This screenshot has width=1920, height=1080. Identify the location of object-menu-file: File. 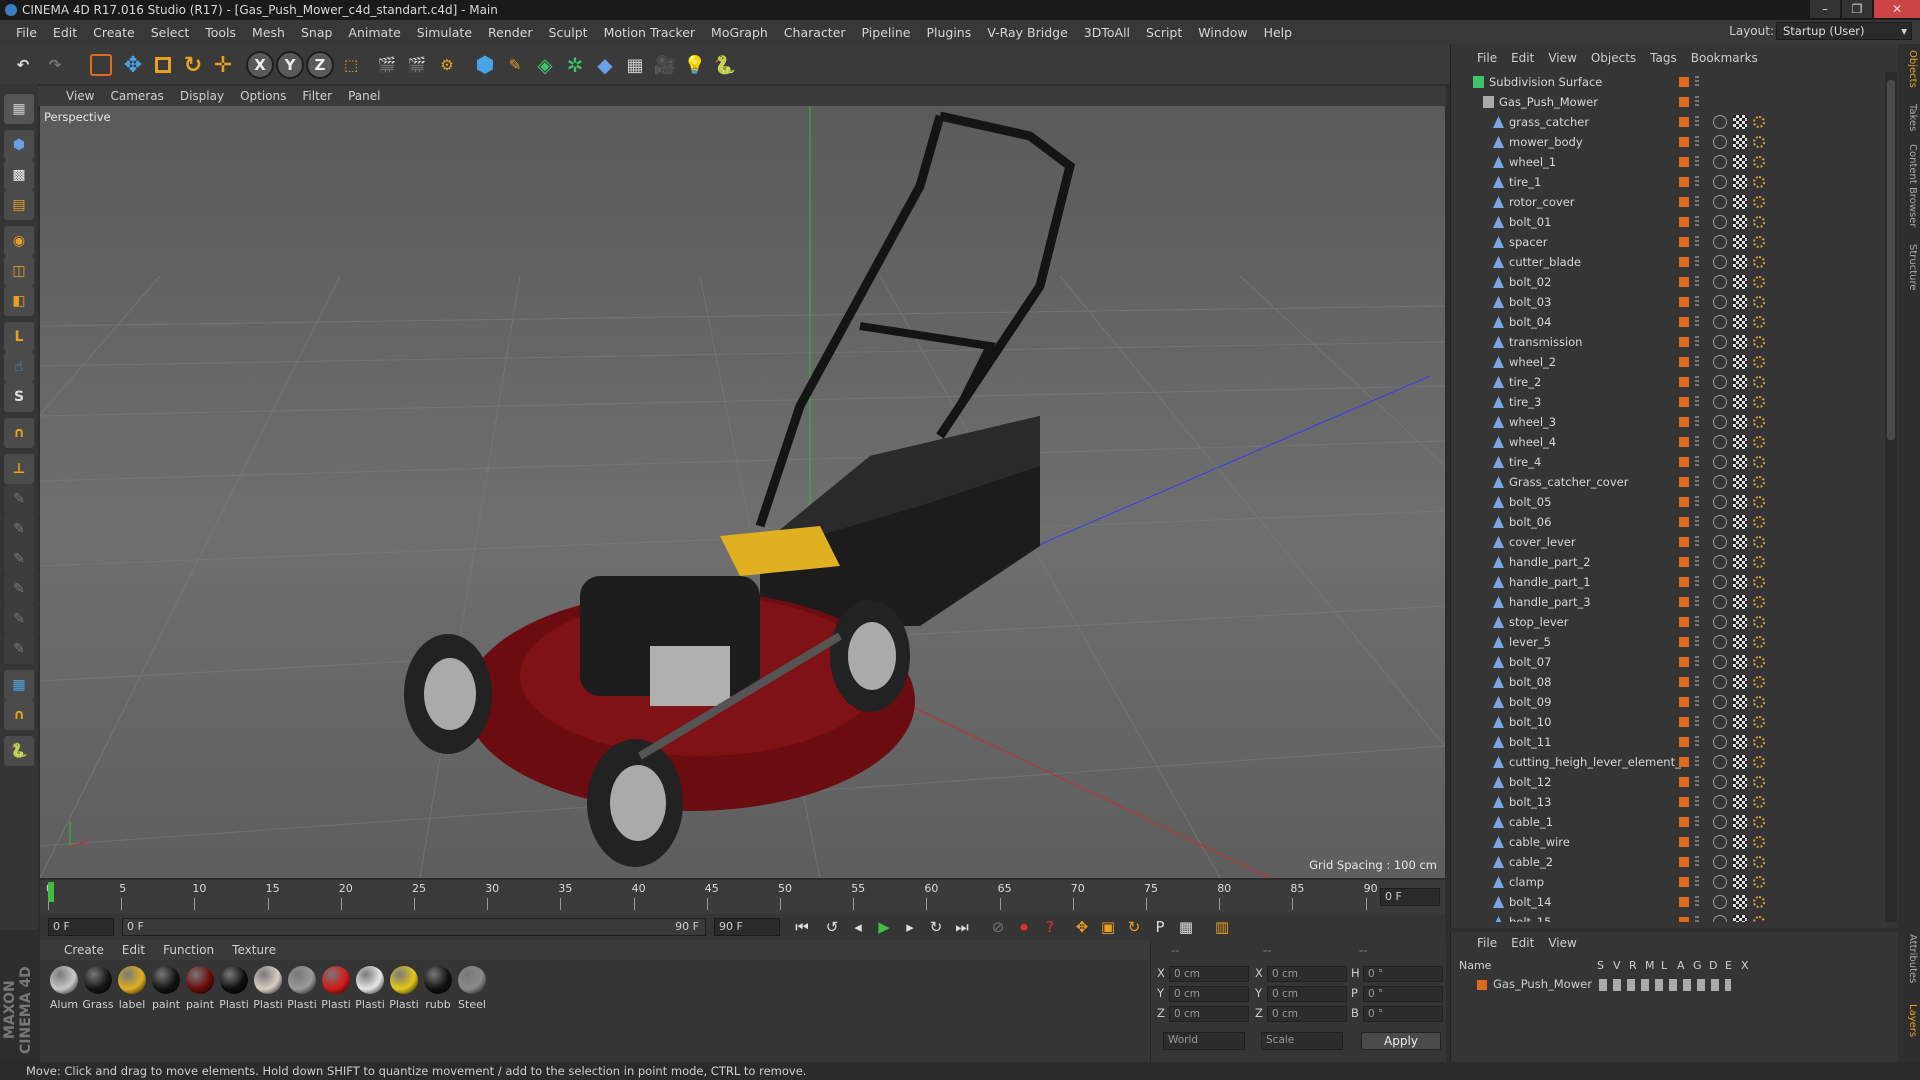
(1487, 58).